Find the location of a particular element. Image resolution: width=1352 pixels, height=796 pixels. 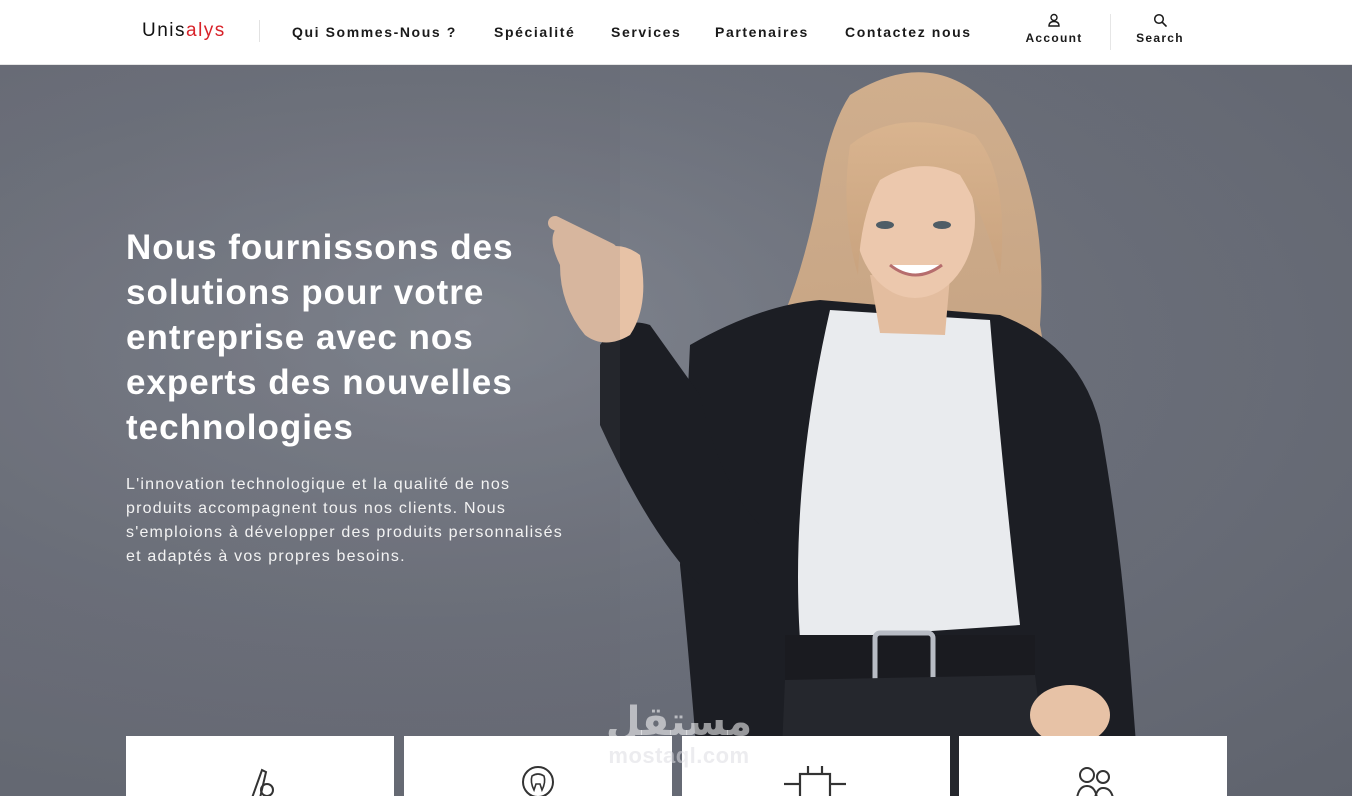

user-icon is located at coordinates (1054, 20).